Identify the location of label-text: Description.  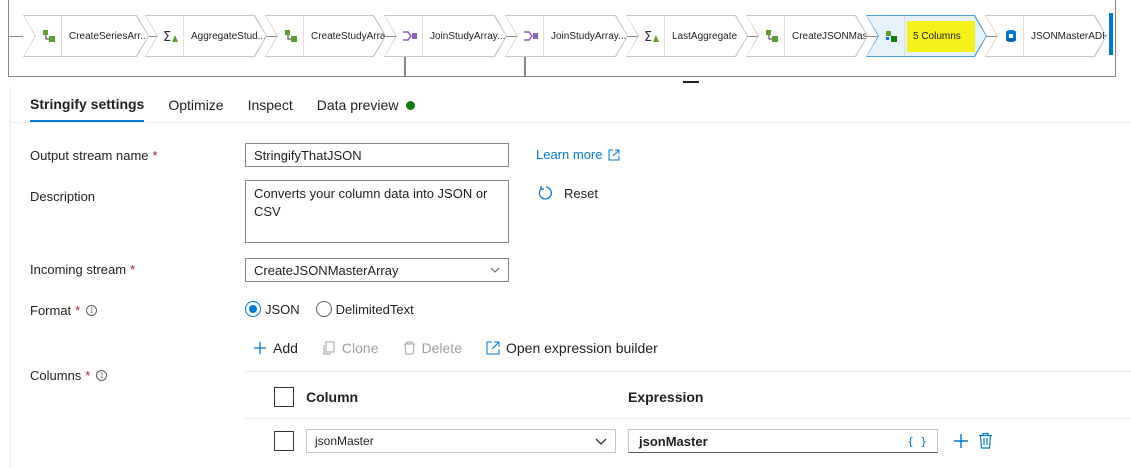
(63, 196).